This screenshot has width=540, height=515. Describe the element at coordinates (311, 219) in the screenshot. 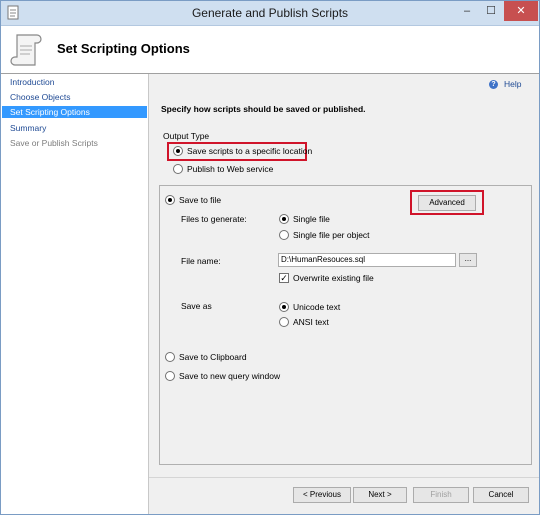

I see `single-file-label: Single file` at that location.